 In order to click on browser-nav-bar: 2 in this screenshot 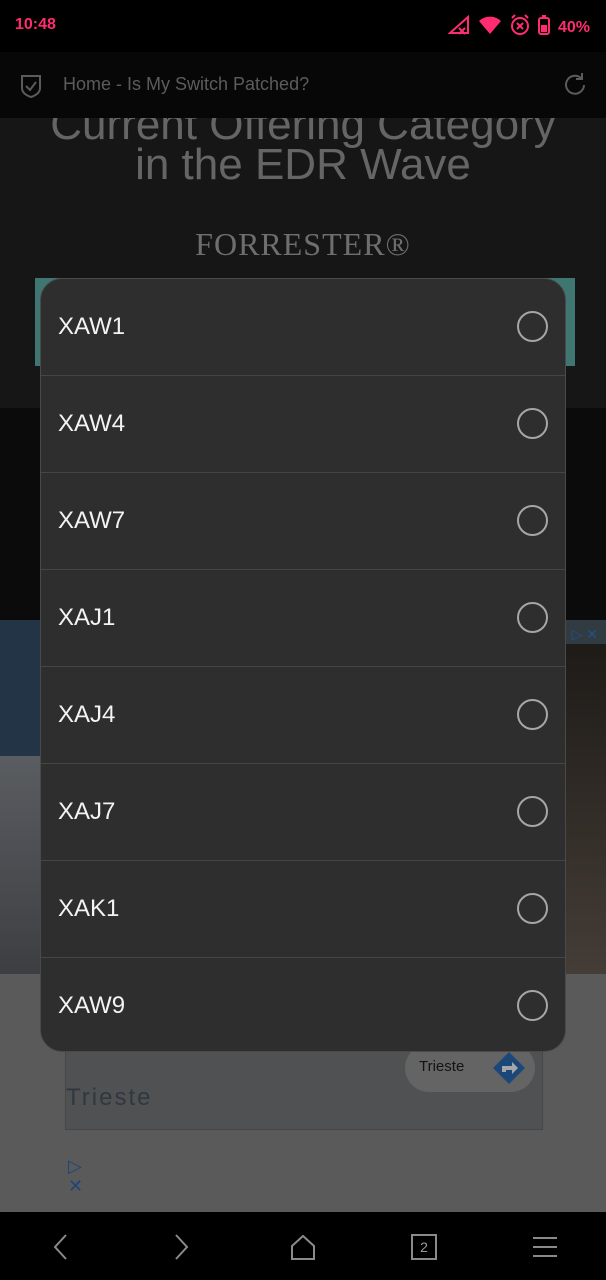, I will do `click(303, 1246)`.